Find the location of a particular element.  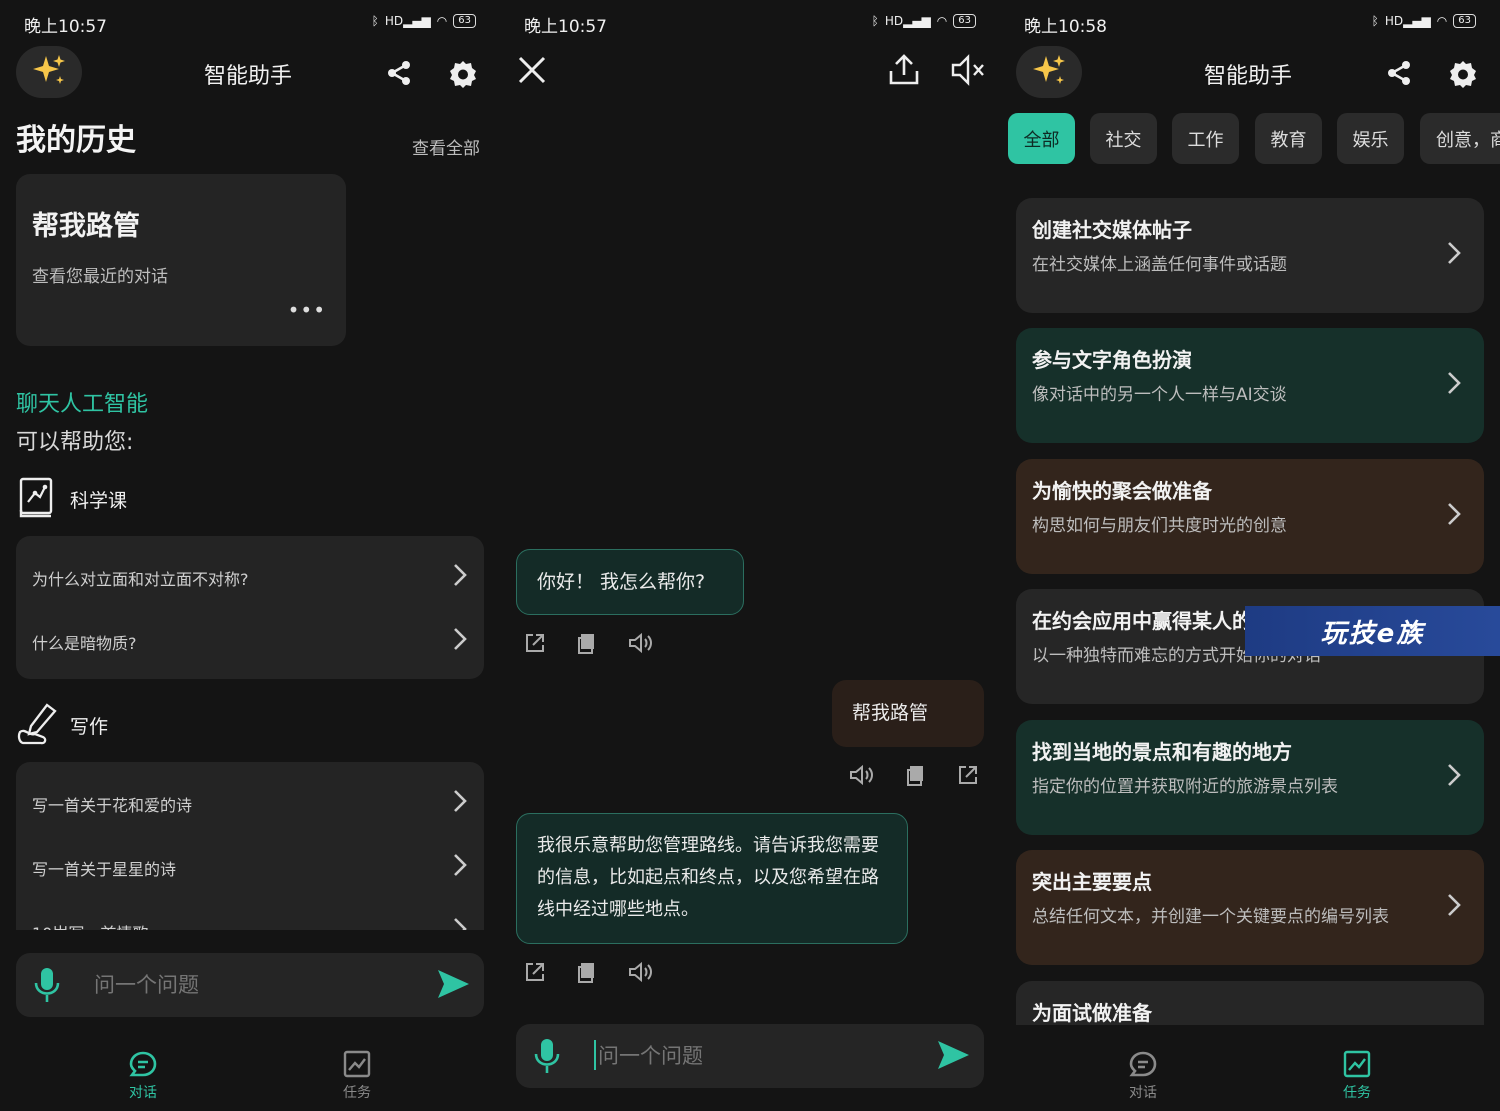

task-card: 为面试做准备 is located at coordinates (1250, 1003).